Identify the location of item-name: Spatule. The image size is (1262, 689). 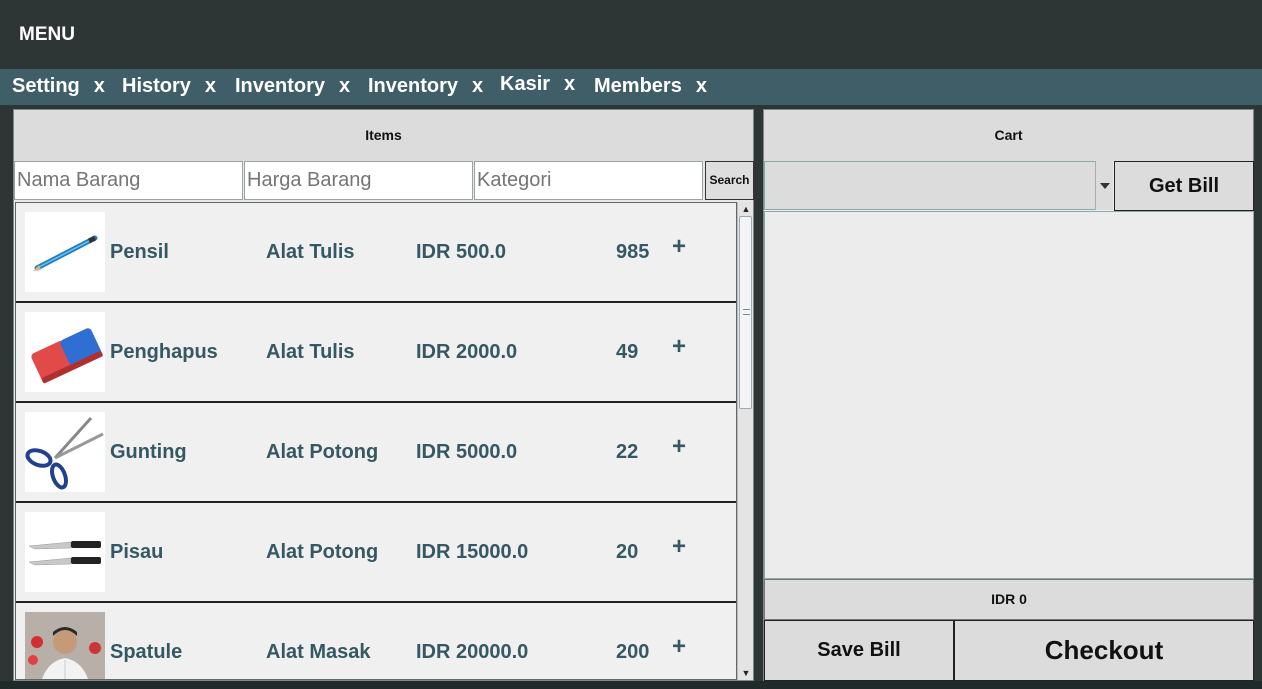
(146, 652).